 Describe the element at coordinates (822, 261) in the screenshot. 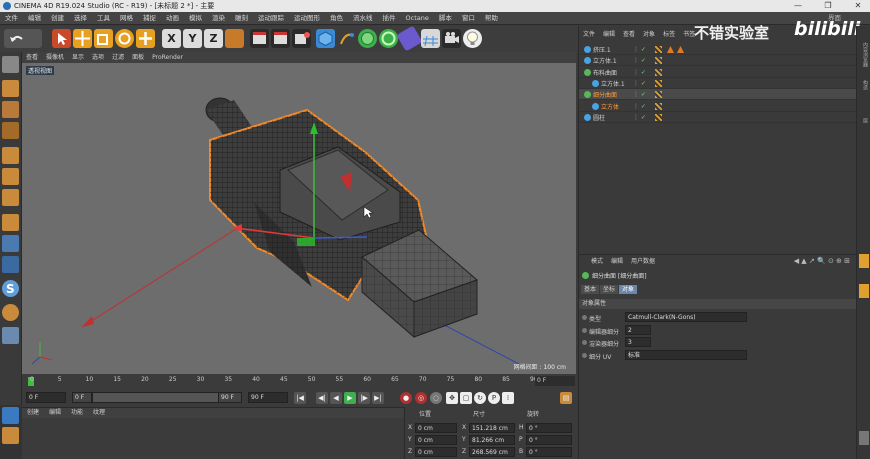

I see `attribute-nav-icons: ◀ ▲ ↗ 🔍 ⊙ ⊕ ⊞` at that location.